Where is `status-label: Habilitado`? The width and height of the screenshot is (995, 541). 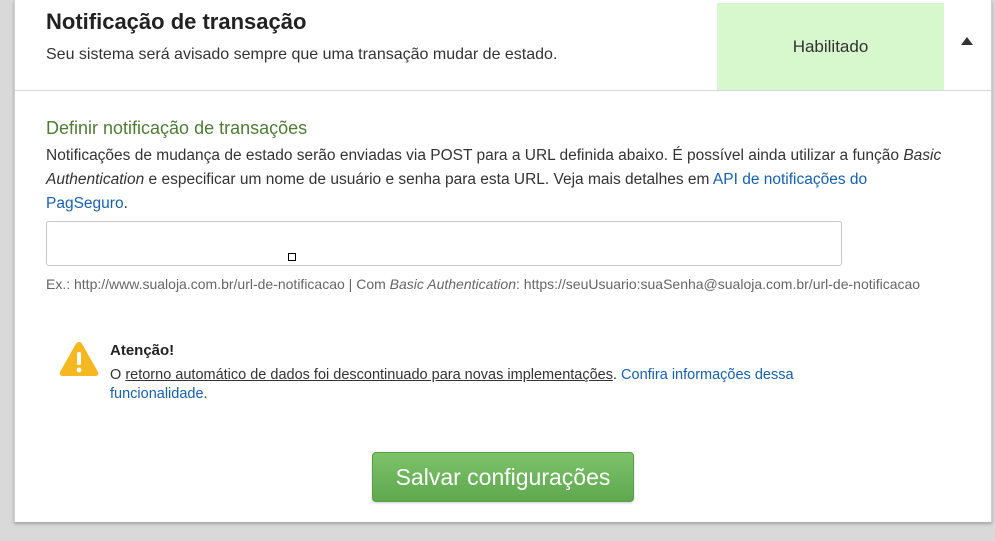
status-label: Habilitado is located at coordinates (830, 46).